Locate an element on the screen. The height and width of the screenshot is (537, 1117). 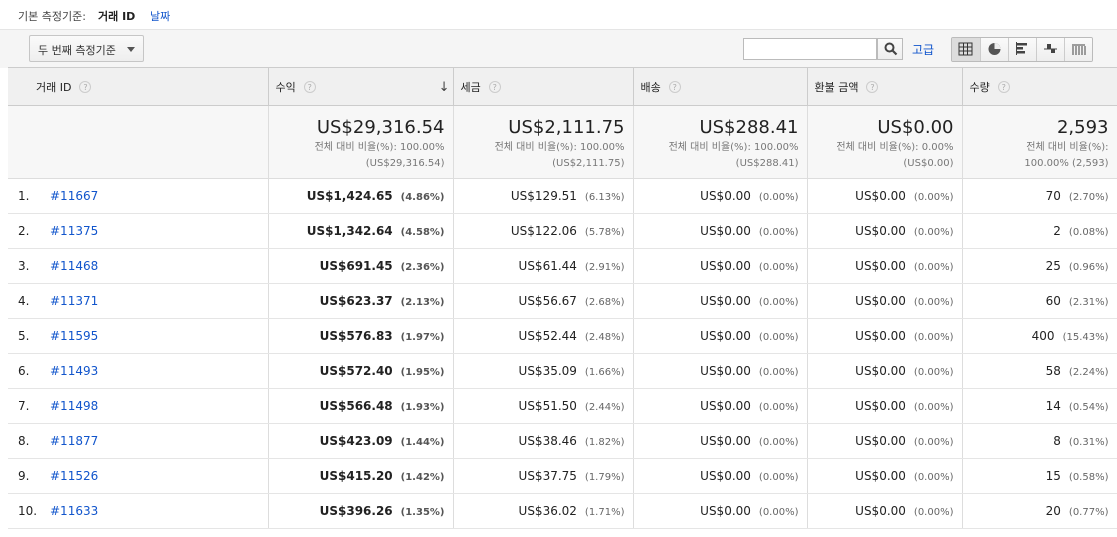
cell-value: US$1,342.64 is located at coordinates (349, 231).